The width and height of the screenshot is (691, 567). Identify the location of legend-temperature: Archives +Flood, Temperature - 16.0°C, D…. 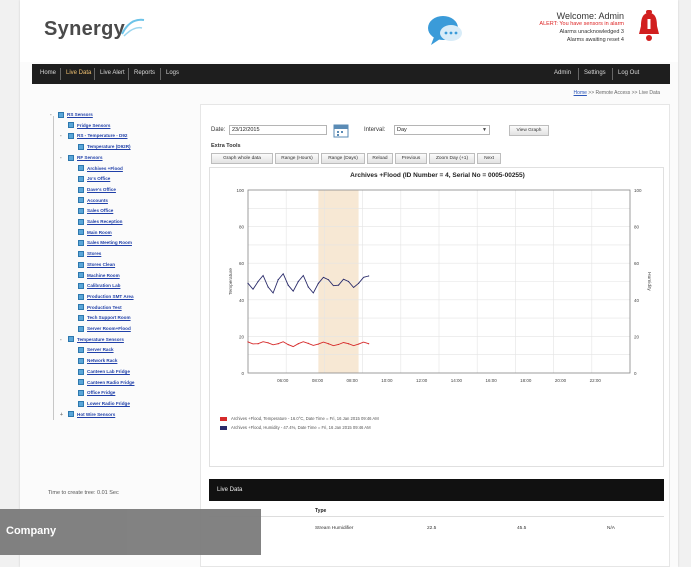
(299, 418).